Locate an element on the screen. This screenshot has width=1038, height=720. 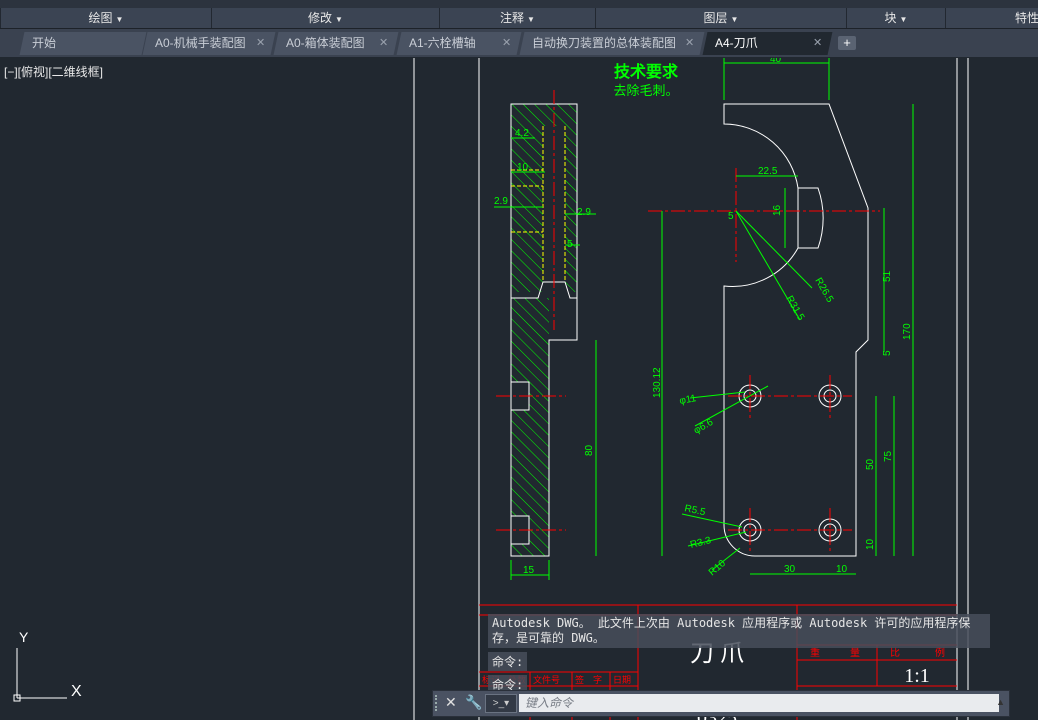
command-line: ✕ 🔧 >_▾ 键入命令 ▲ is located at coordinates (721, 703).